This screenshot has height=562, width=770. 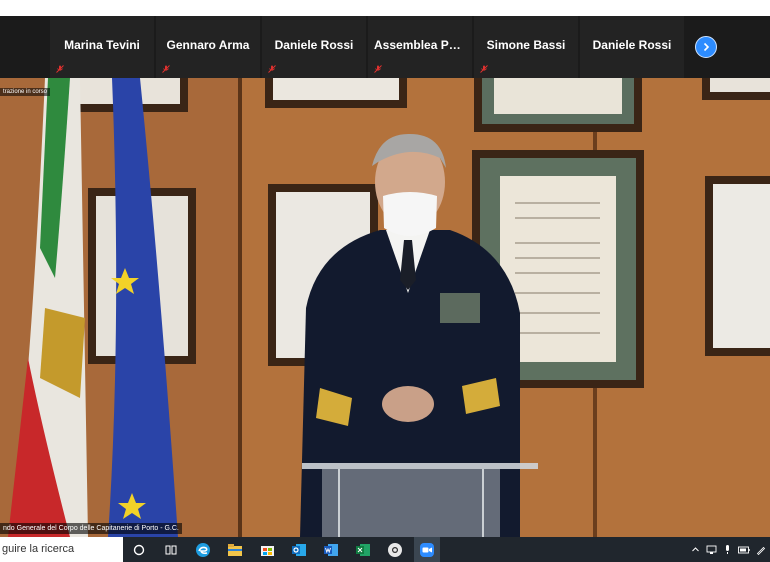 I want to click on system-tray, so click(x=728, y=549).